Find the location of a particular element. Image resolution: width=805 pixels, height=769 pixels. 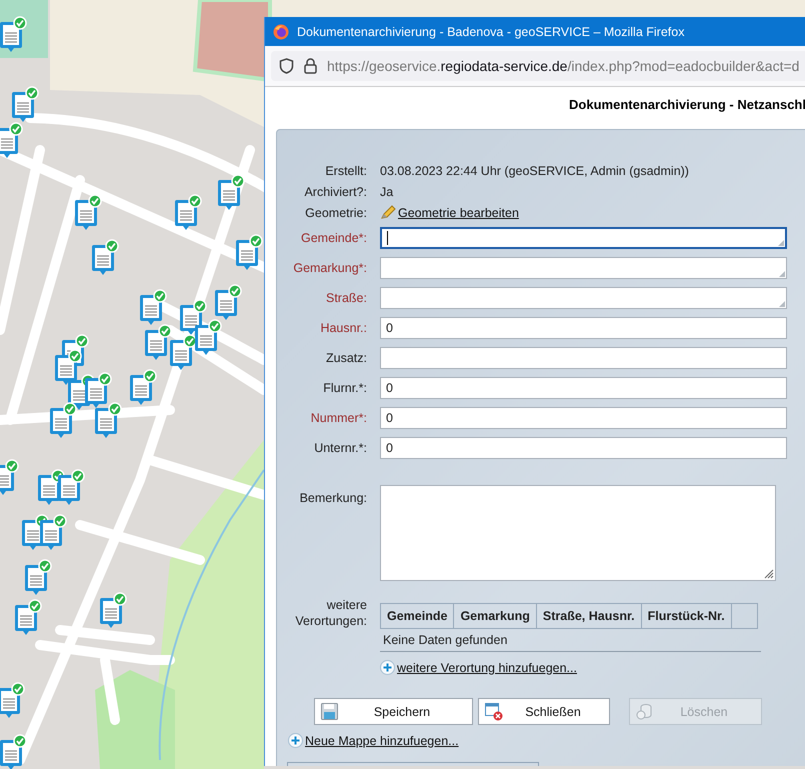

column-header: Gemeinde is located at coordinates (417, 616).